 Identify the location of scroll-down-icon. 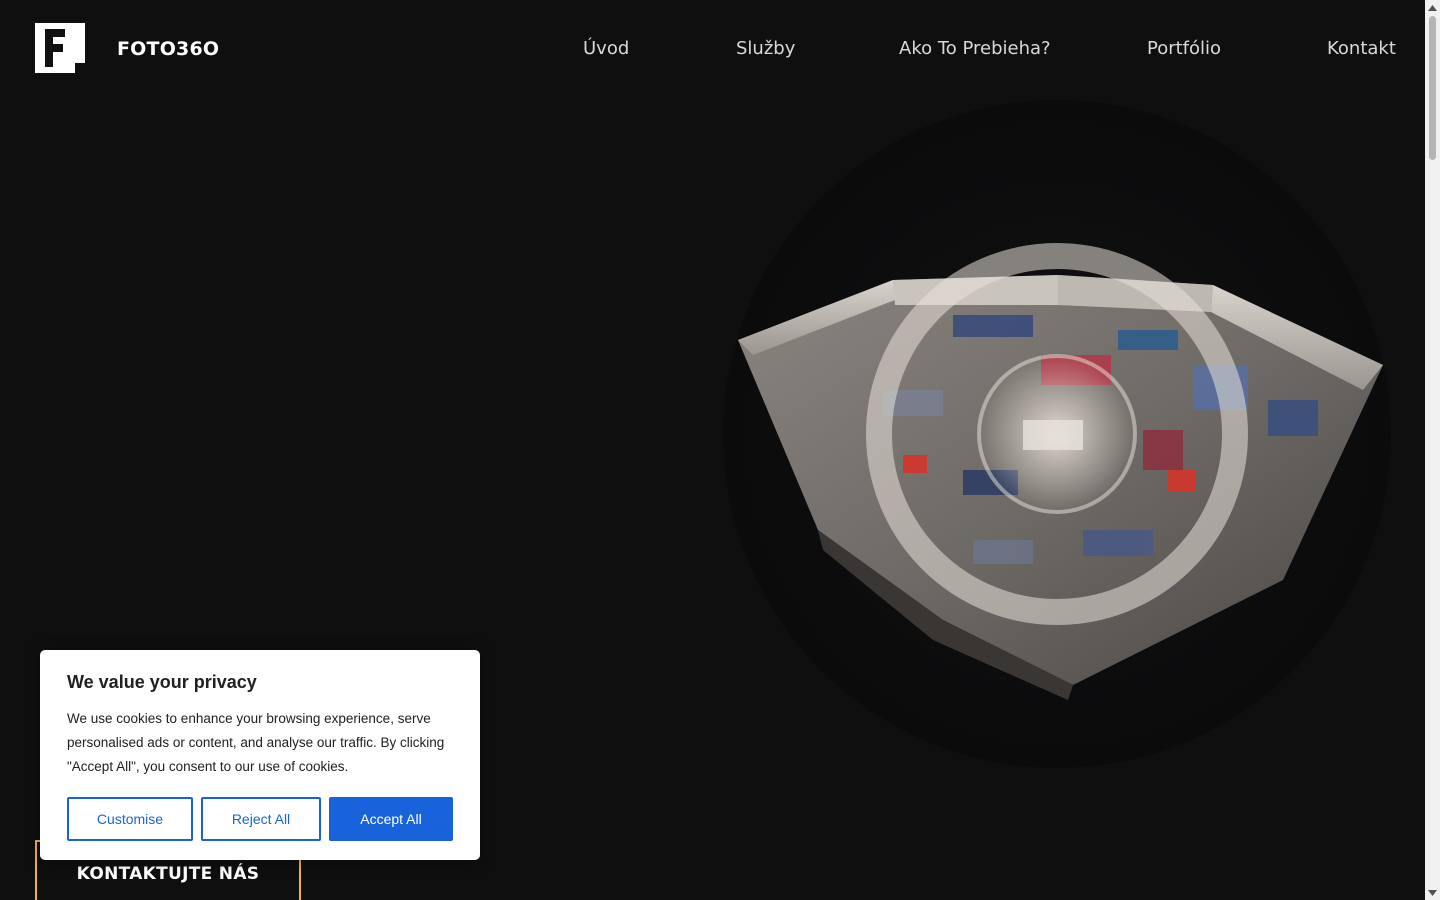
(1432, 892).